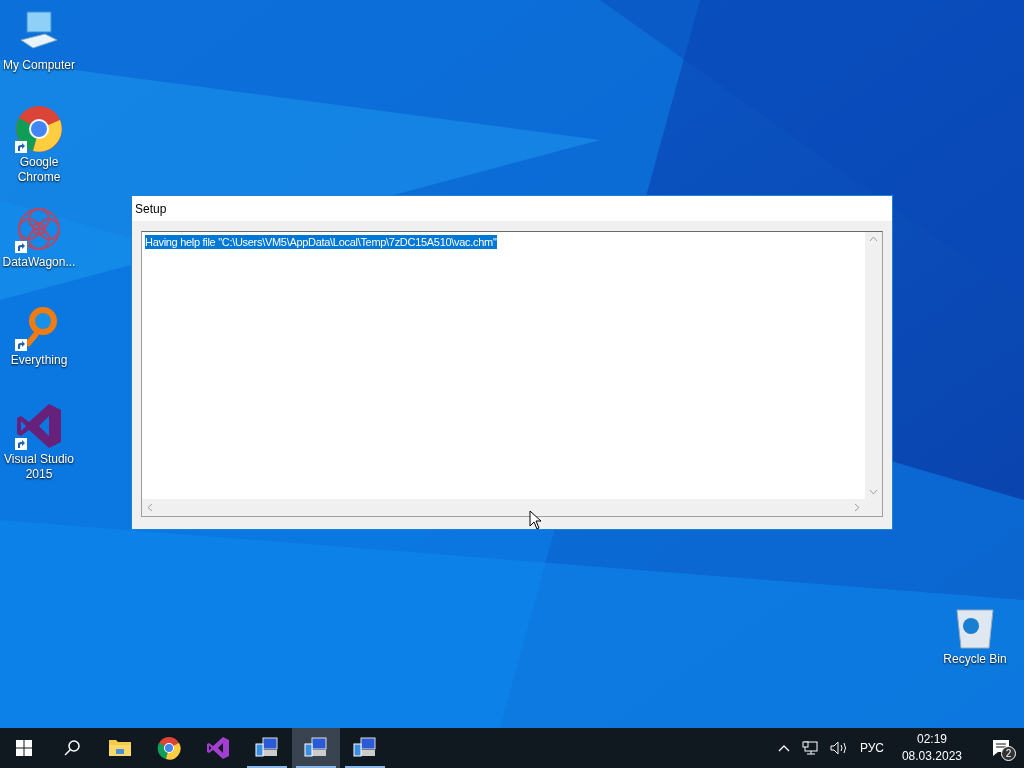 This screenshot has width=1024, height=768. What do you see at coordinates (838, 748) in the screenshot?
I see `speaker-icon` at bounding box center [838, 748].